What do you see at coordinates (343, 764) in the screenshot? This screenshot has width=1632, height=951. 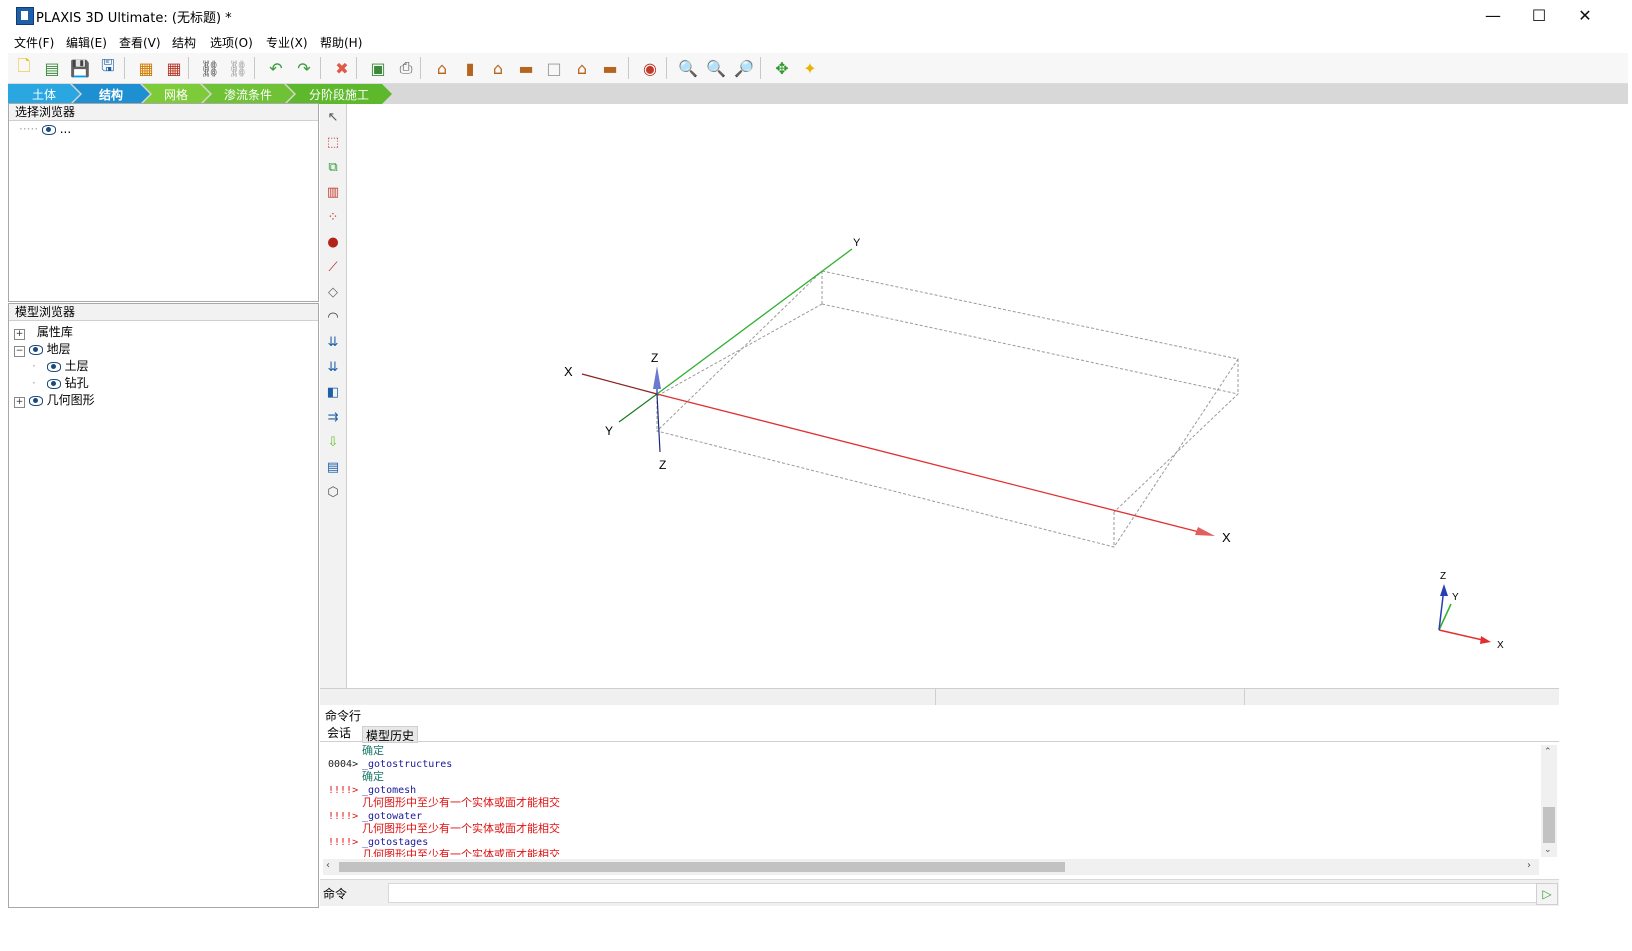 I see `command-log-prefix: 0004>` at bounding box center [343, 764].